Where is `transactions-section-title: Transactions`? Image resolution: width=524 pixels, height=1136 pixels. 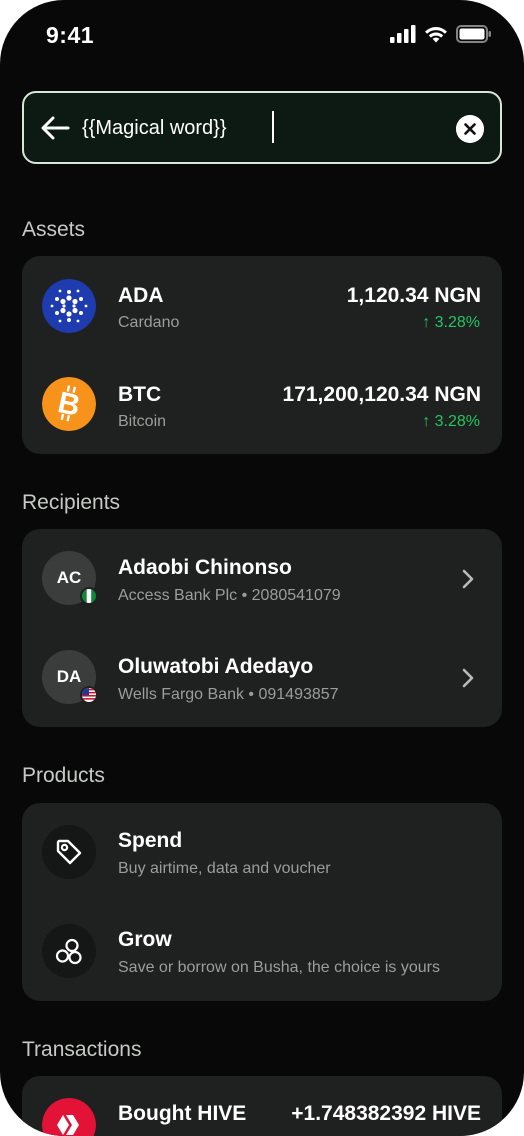
transactions-section-title: Transactions is located at coordinates (82, 1049).